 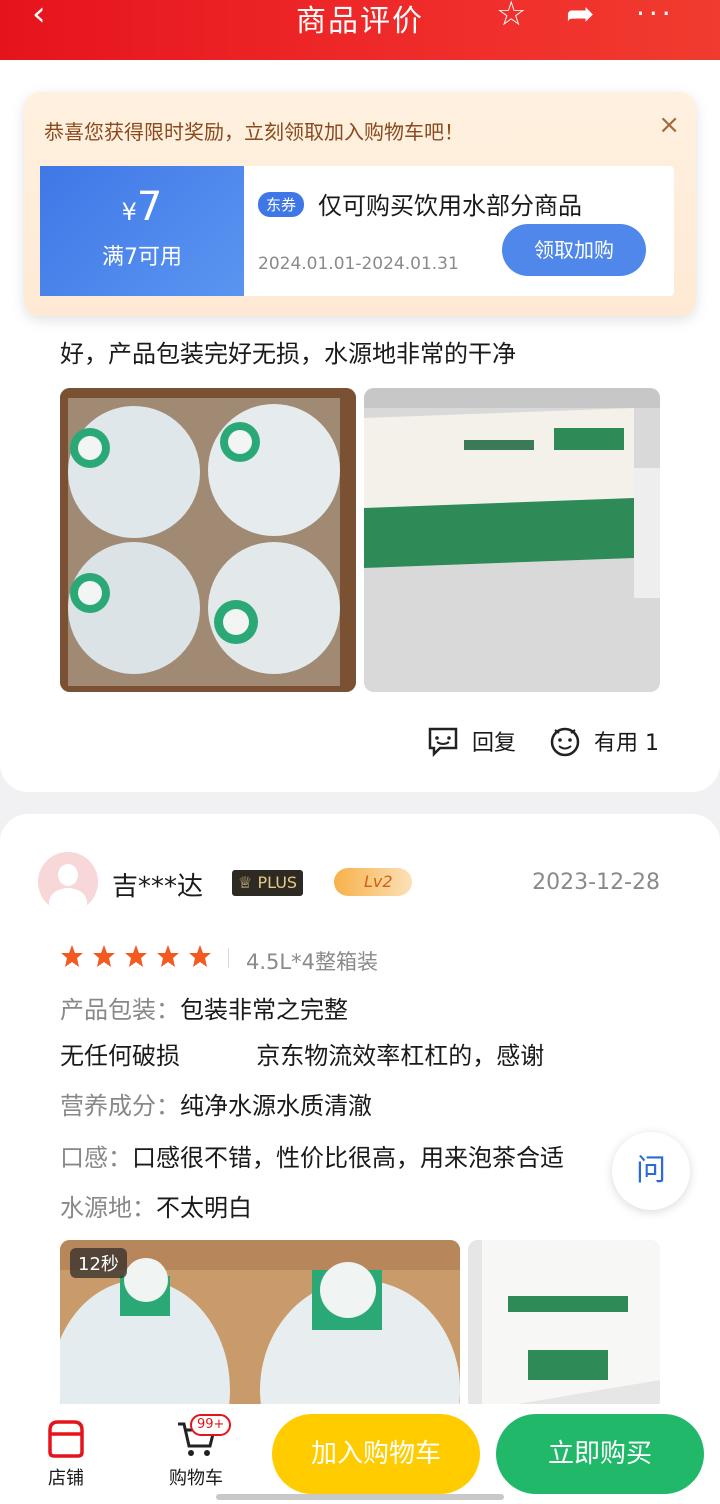 What do you see at coordinates (254, 132) in the screenshot?
I see `coupon-tip: 恭喜您获得限时奖励，立刻领取加入购物车吧！` at bounding box center [254, 132].